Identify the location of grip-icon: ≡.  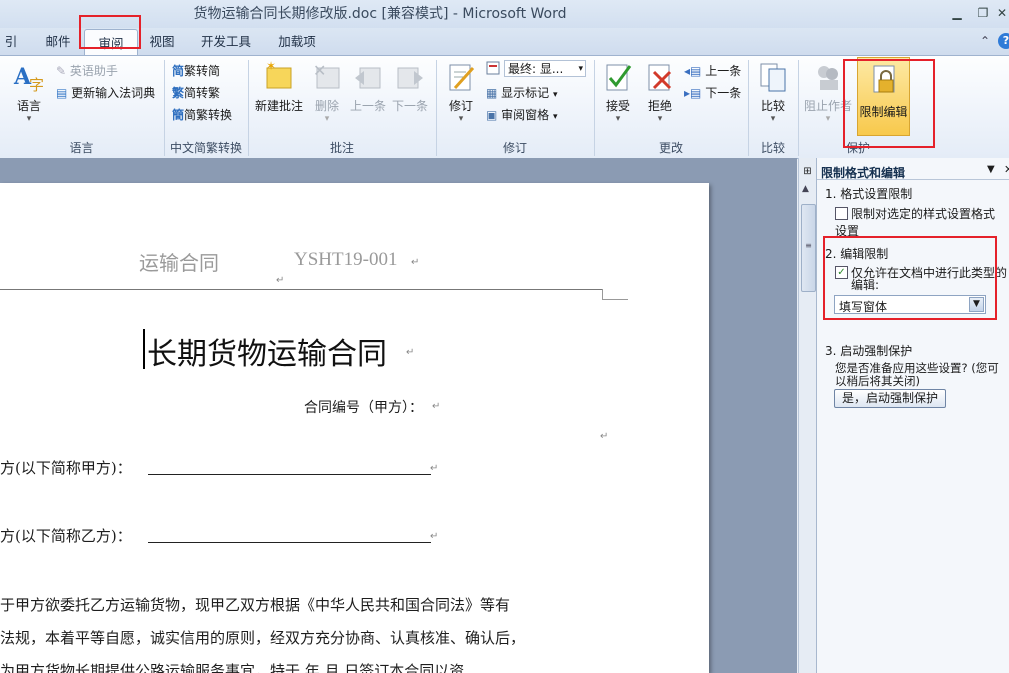
(808, 245).